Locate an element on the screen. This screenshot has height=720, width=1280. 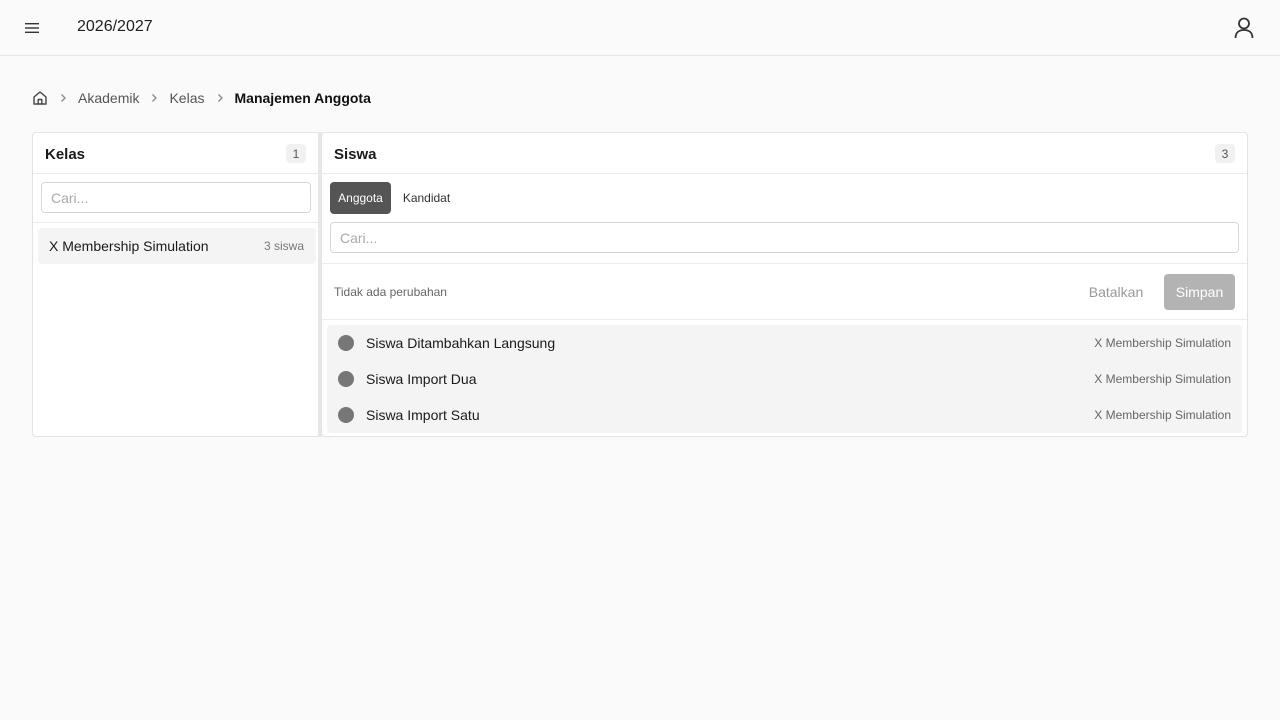
class-student-count: 3 siswa is located at coordinates (283, 246).